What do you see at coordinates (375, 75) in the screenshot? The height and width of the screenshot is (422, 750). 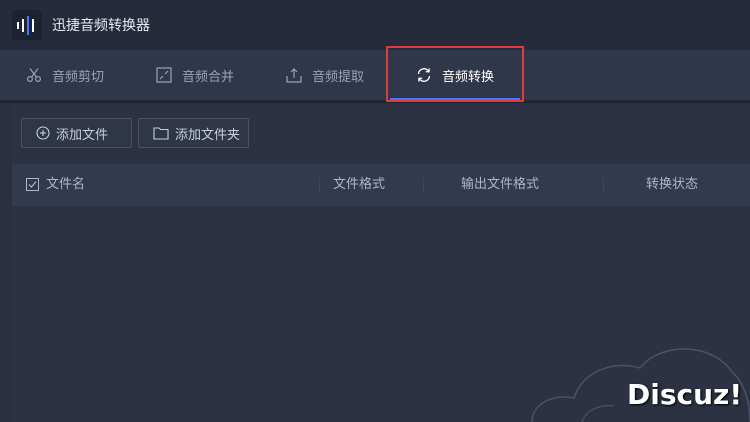 I see `tab-bar: 音频剪切 音频合并 音频提取 音频转换` at bounding box center [375, 75].